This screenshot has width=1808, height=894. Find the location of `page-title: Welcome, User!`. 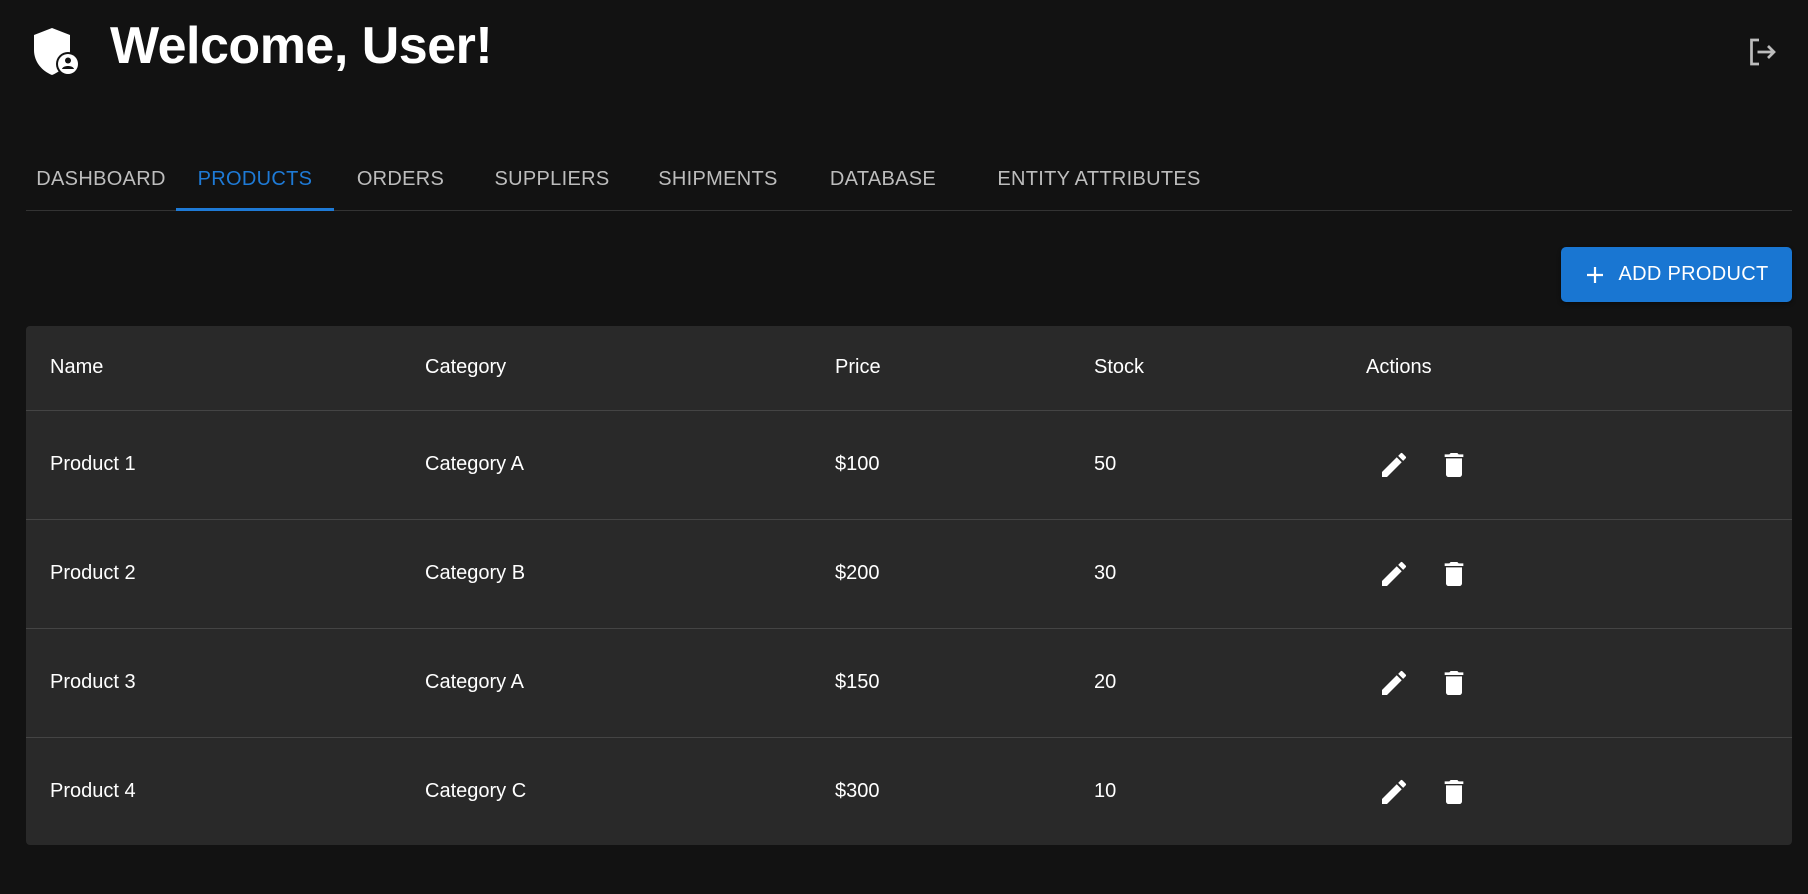

page-title: Welcome, User! is located at coordinates (301, 46).